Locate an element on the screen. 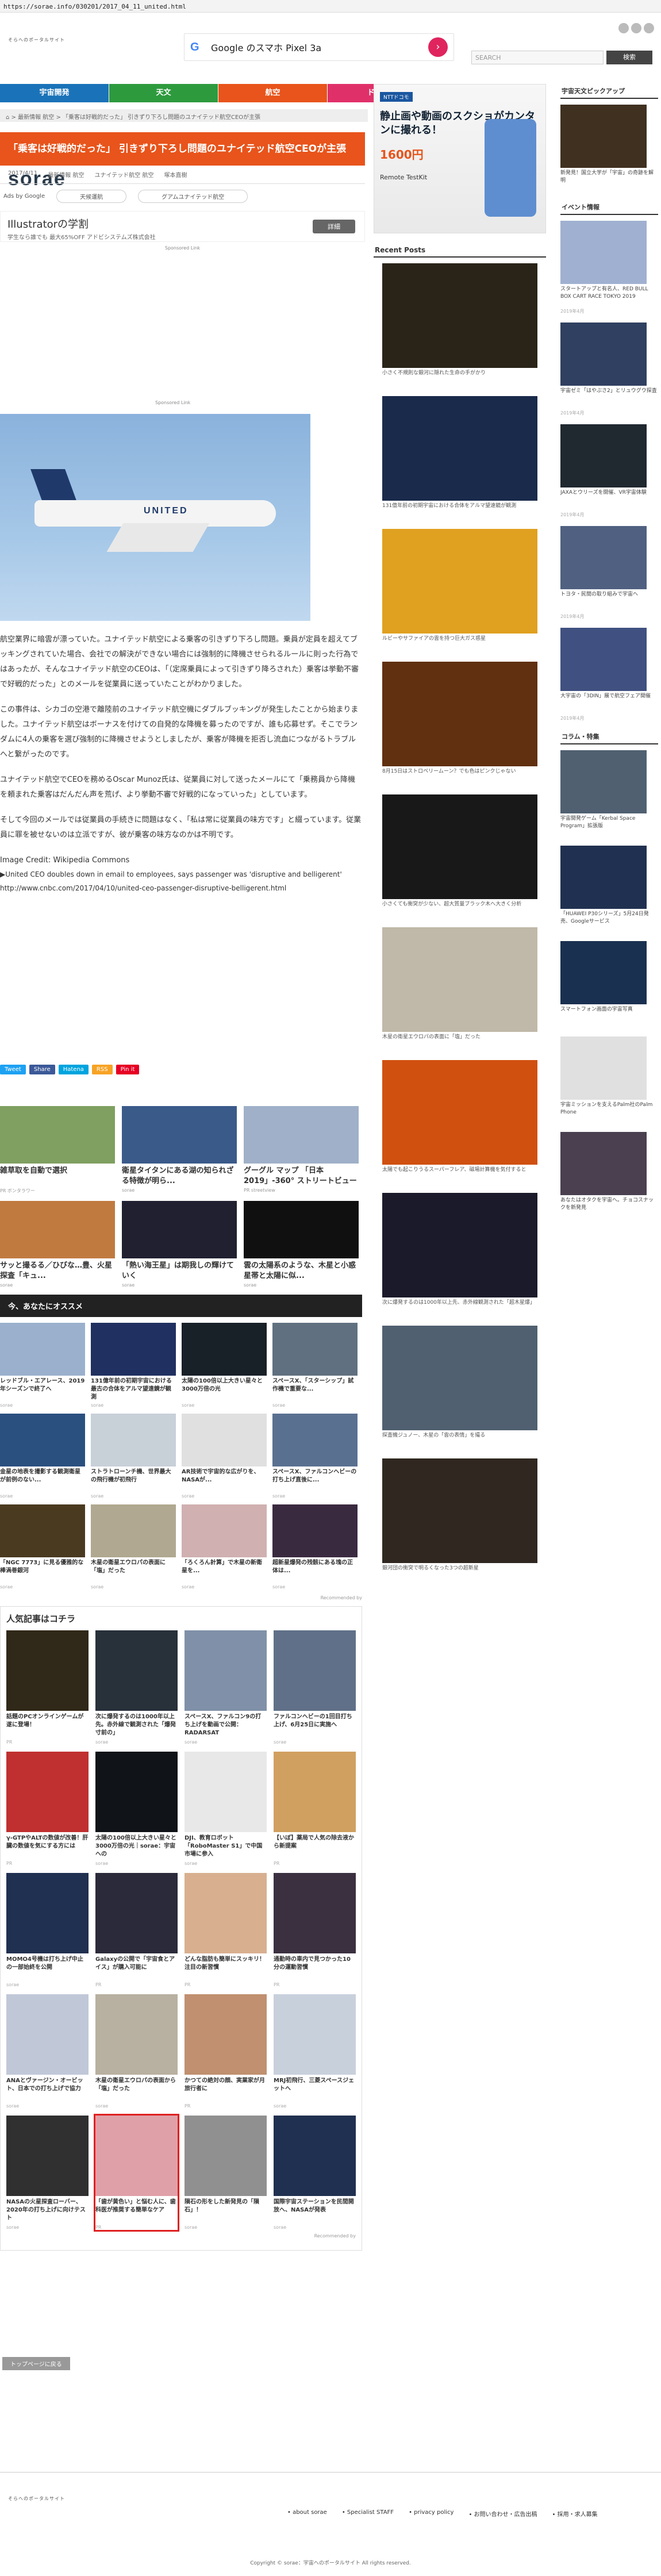  grid-card: レッドブル・エアレース、2019年シーズンで終了へ sorae is located at coordinates (42, 1365).